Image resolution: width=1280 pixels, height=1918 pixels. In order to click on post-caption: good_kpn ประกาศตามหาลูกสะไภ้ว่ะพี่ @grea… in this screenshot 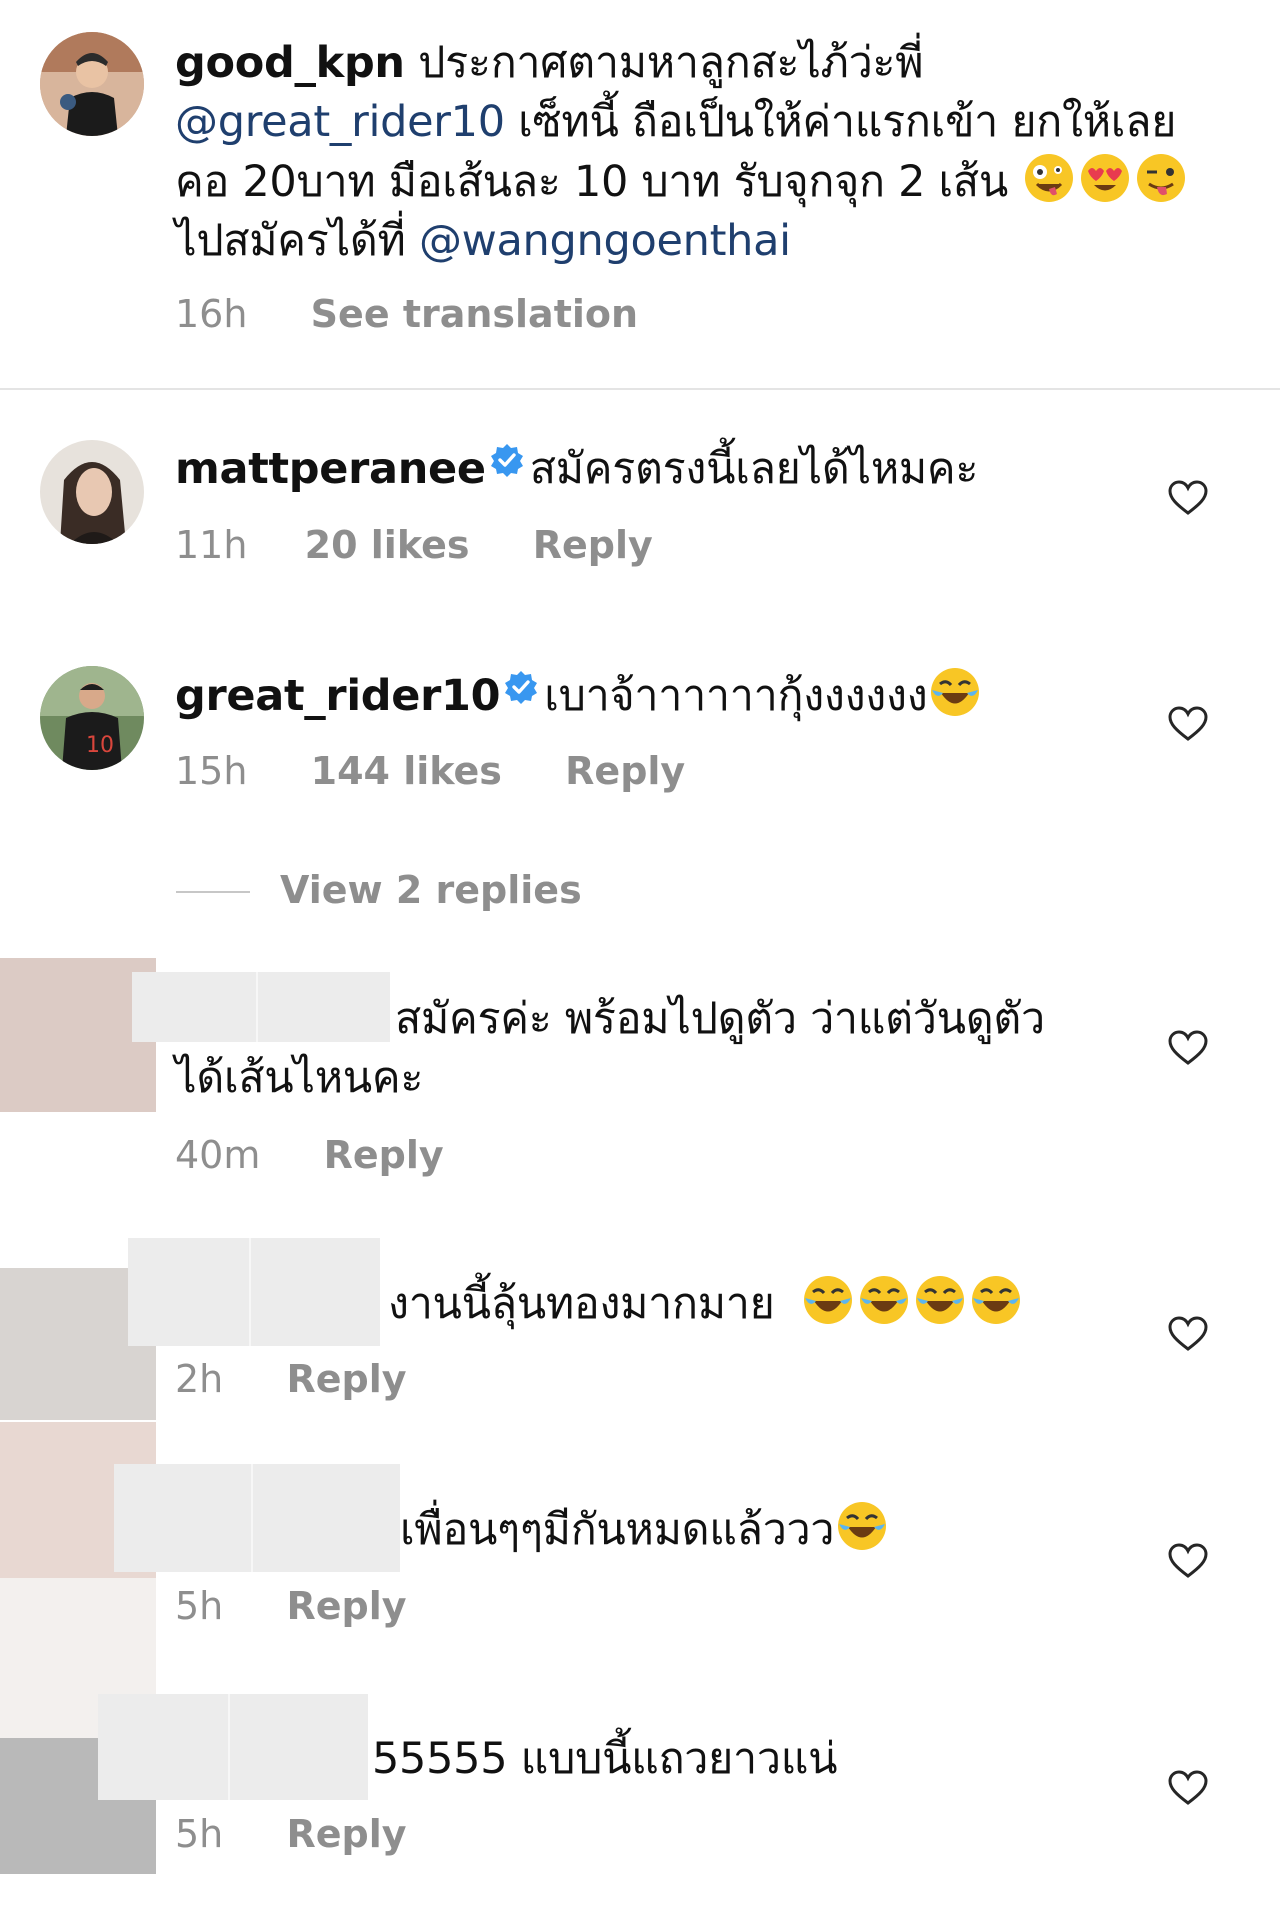, I will do `click(705, 152)`.